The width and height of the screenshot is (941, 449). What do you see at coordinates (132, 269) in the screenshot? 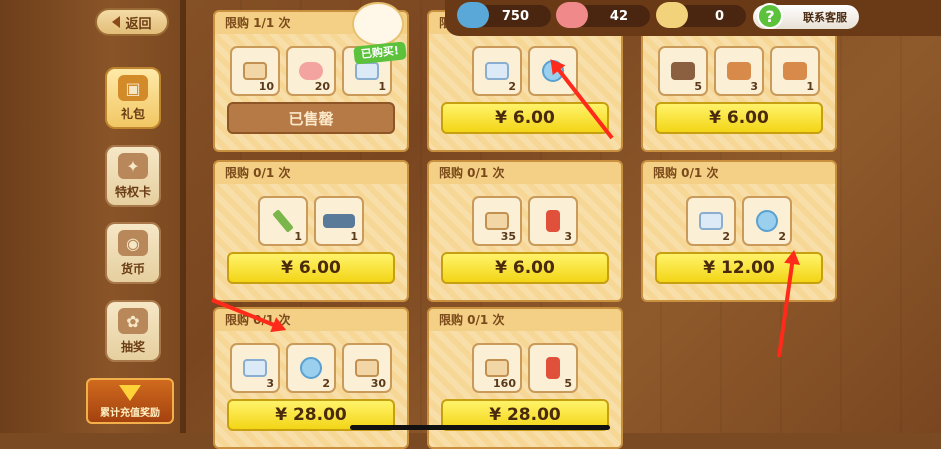
I see `sidebar-item-label: 货币` at bounding box center [132, 269].